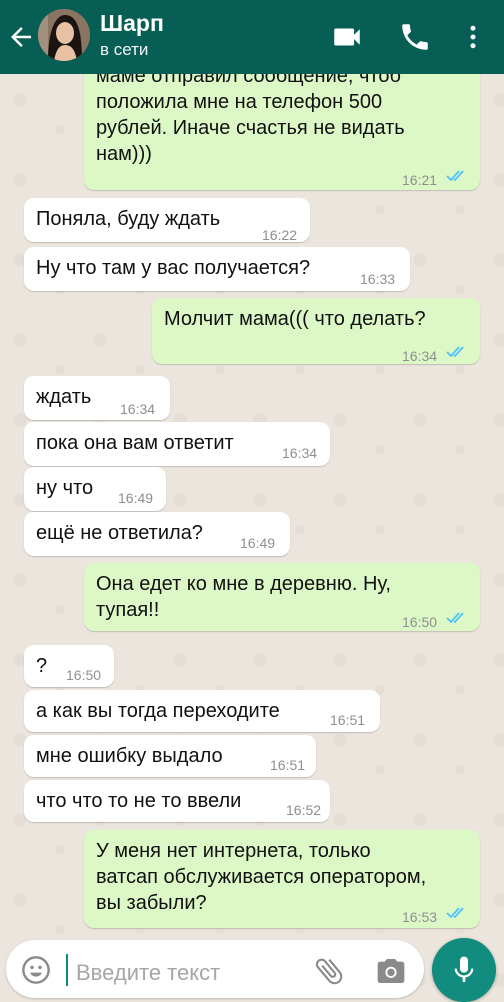 The image size is (504, 1002). I want to click on message-text: Молчит мама((( что делать?, so click(295, 319).